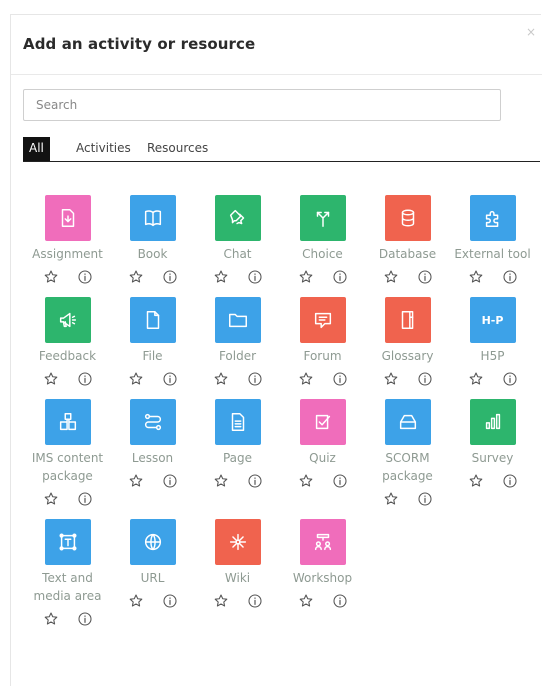  I want to click on activity-label: Lesson, so click(152, 458).